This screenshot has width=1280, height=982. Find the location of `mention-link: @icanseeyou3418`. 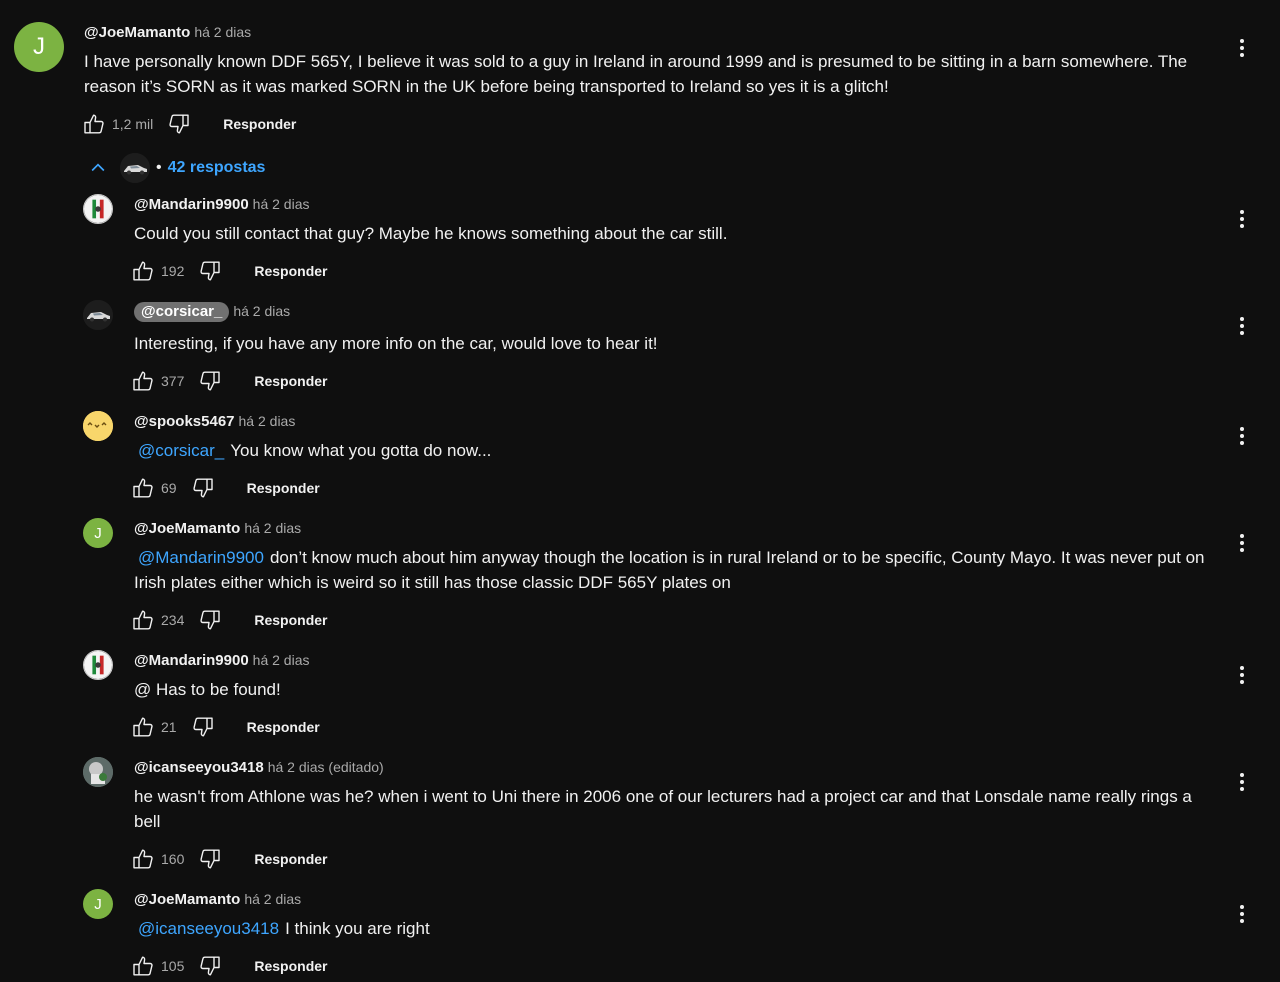

mention-link: @icanseeyou3418 is located at coordinates (208, 928).